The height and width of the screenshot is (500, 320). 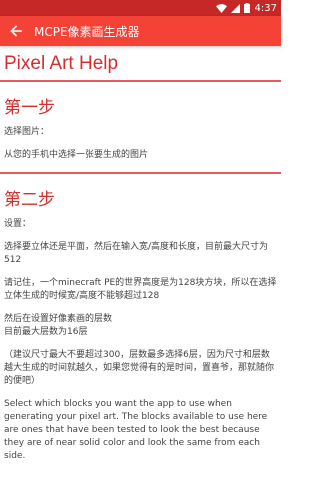 I want to click on arrow-back-icon, so click(x=16, y=31).